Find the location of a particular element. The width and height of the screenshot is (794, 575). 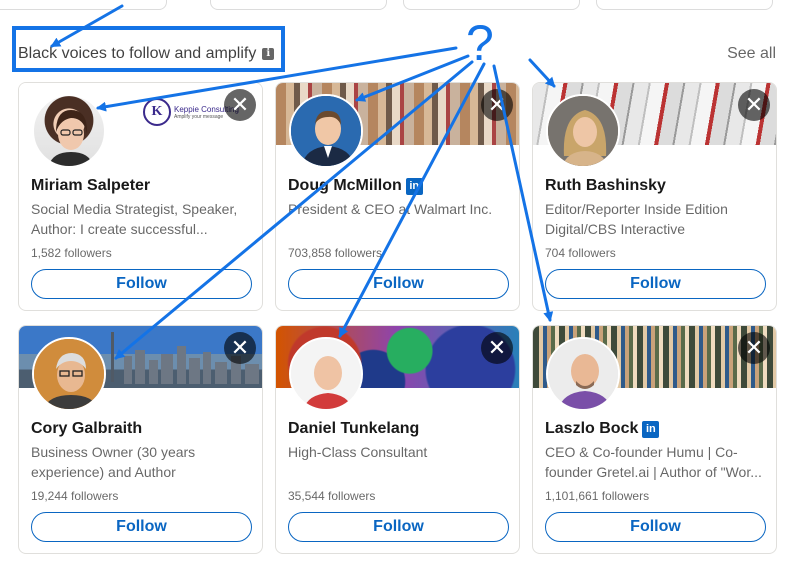

profile-name: Doug McMillon in is located at coordinates (355, 186).